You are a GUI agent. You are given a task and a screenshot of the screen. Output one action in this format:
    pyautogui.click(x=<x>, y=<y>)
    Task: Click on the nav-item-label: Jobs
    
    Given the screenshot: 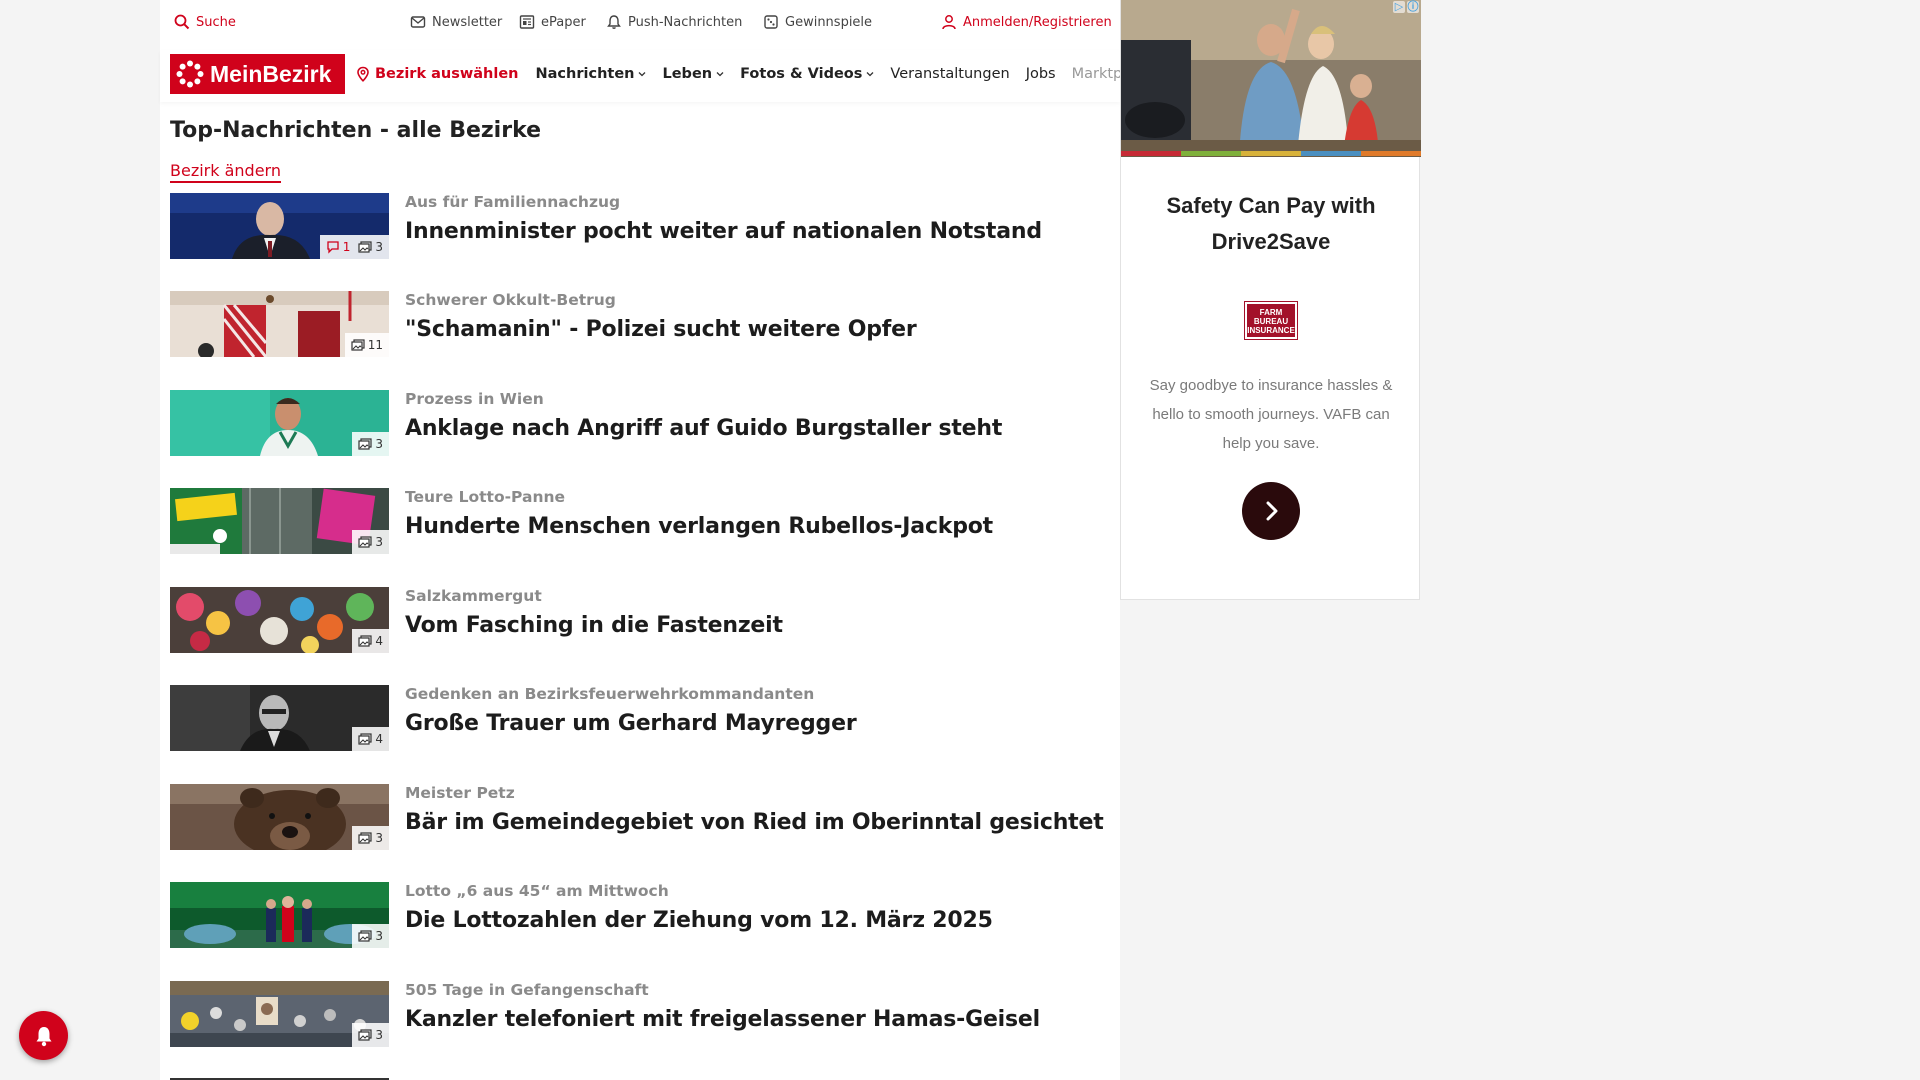 What is the action you would take?
    pyautogui.click(x=1040, y=74)
    